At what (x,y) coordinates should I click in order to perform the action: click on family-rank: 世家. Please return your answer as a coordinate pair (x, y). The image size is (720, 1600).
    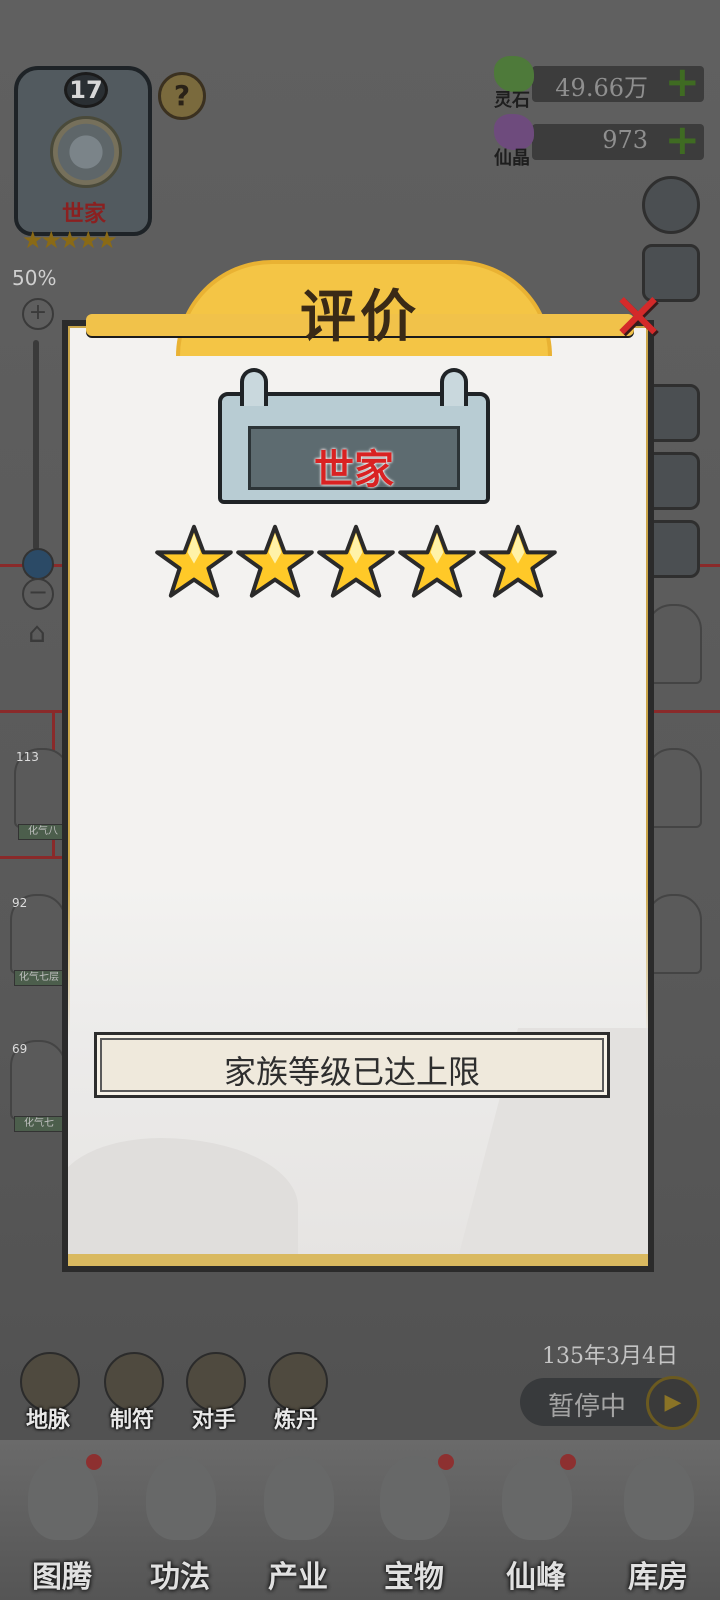
    Looking at the image, I should click on (83, 214).